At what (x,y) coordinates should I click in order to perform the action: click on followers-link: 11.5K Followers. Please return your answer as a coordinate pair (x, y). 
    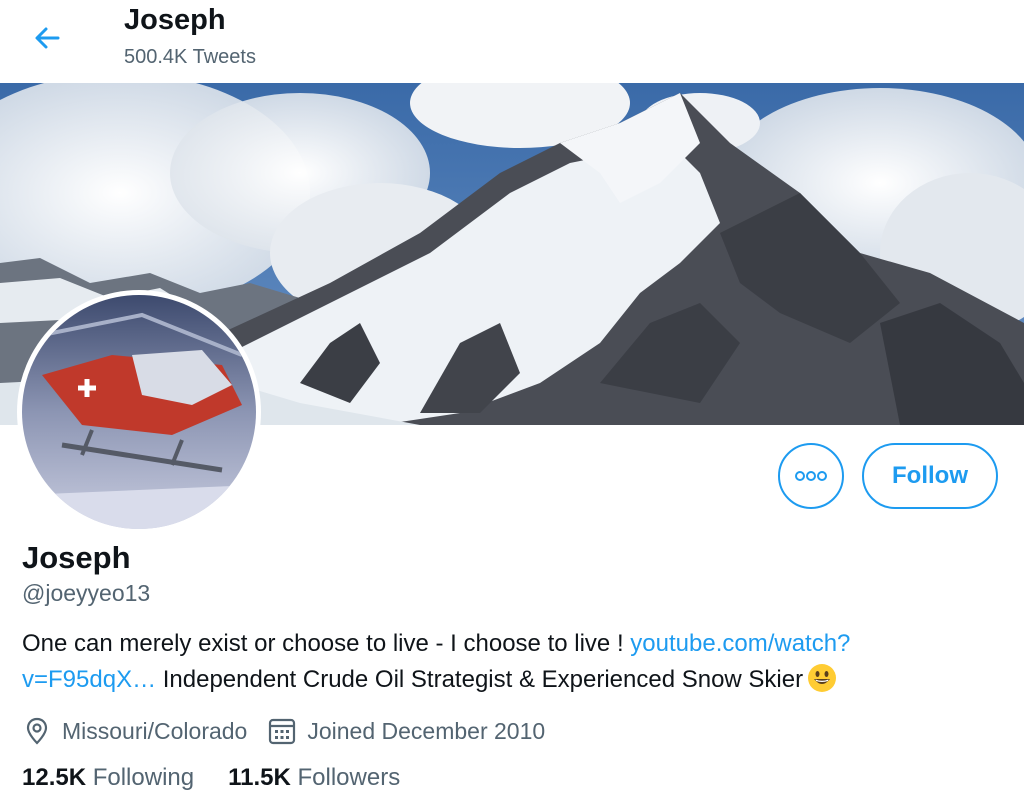
    Looking at the image, I should click on (314, 778).